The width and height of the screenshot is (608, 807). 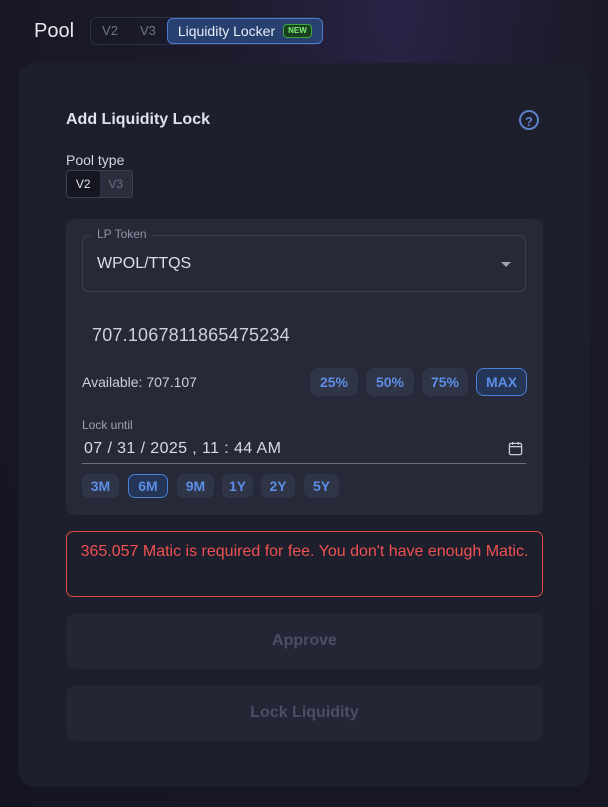 I want to click on approve-button: Approve, so click(x=304, y=641).